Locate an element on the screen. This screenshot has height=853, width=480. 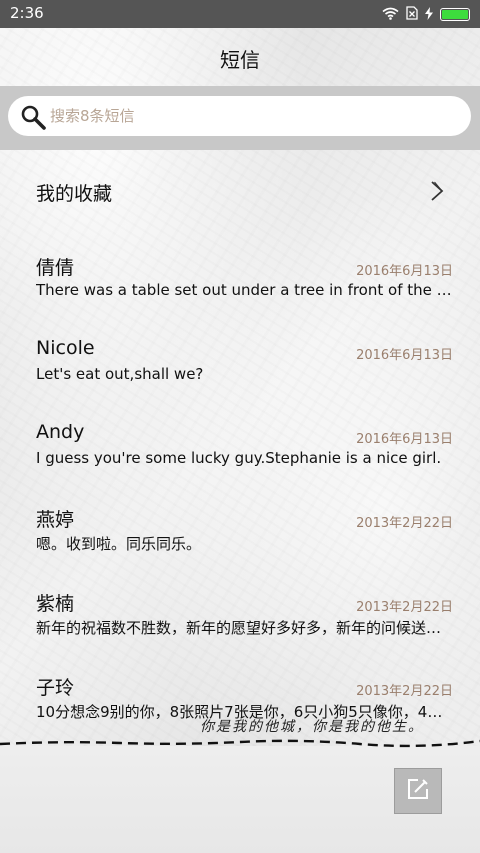
message-preview: Let's eat out,shall we? is located at coordinates (120, 374).